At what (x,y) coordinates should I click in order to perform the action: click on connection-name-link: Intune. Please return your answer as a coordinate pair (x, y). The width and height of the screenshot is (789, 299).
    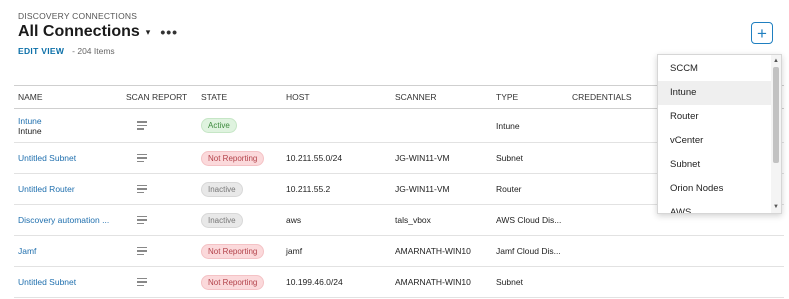
    Looking at the image, I should click on (70, 121).